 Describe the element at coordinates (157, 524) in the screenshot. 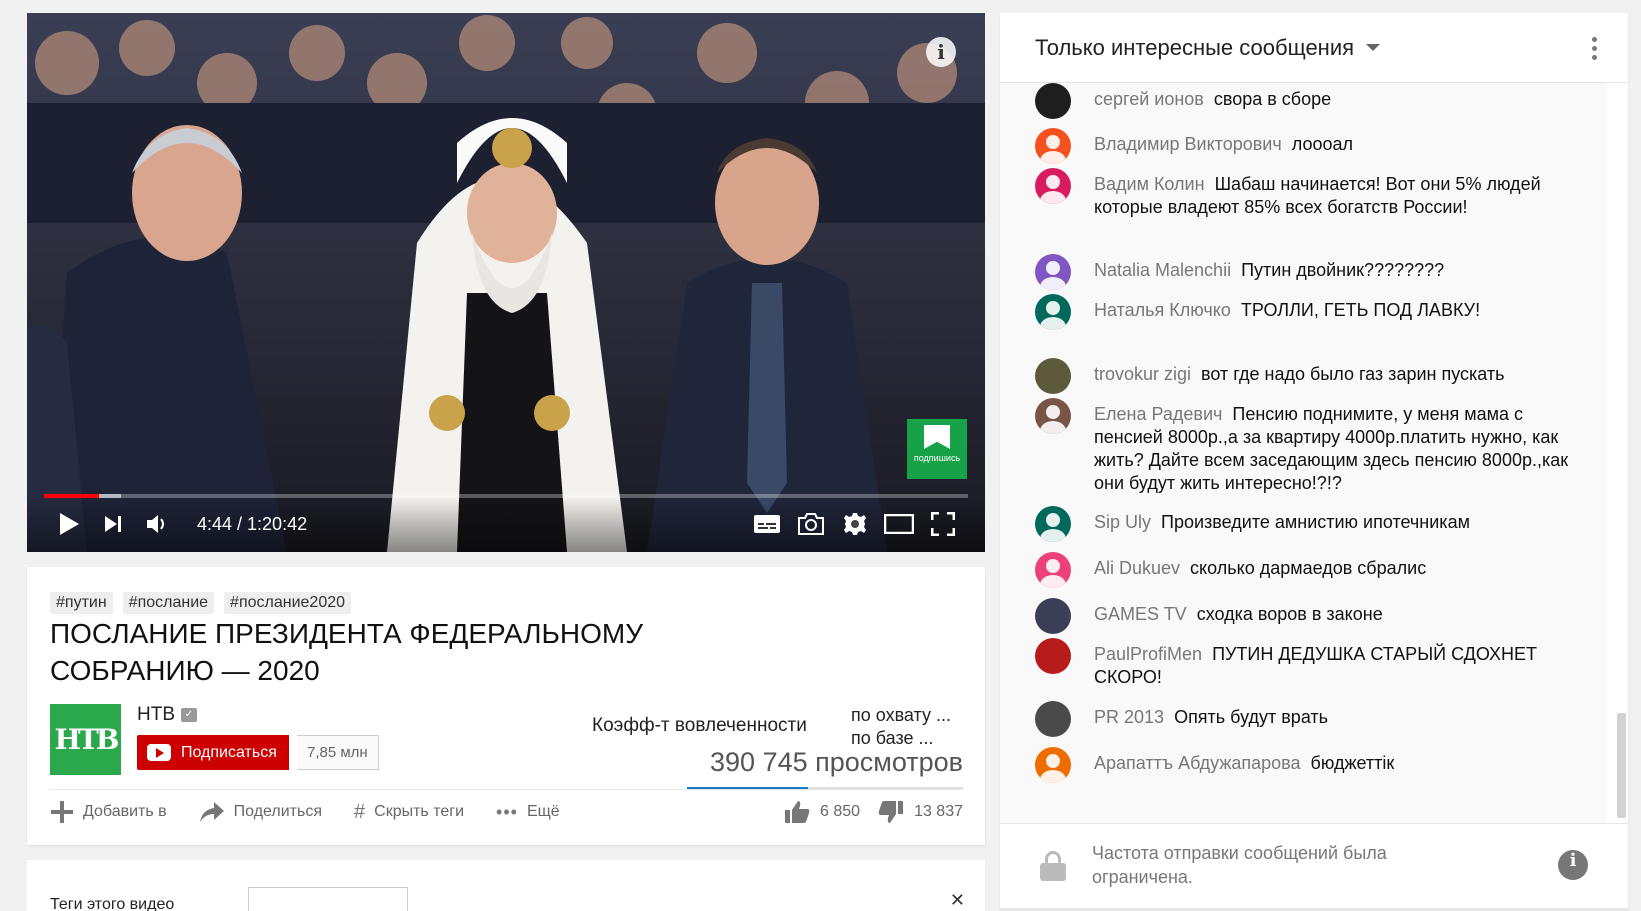

I see `volume-icon` at that location.